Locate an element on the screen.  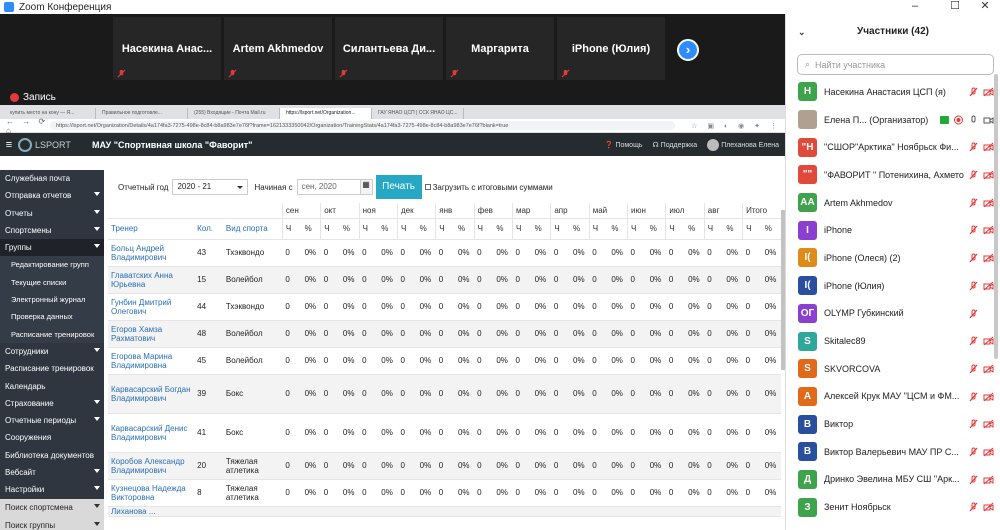
participant-row: I(iPhone (Олеся) (2) is located at coordinates (893, 258).